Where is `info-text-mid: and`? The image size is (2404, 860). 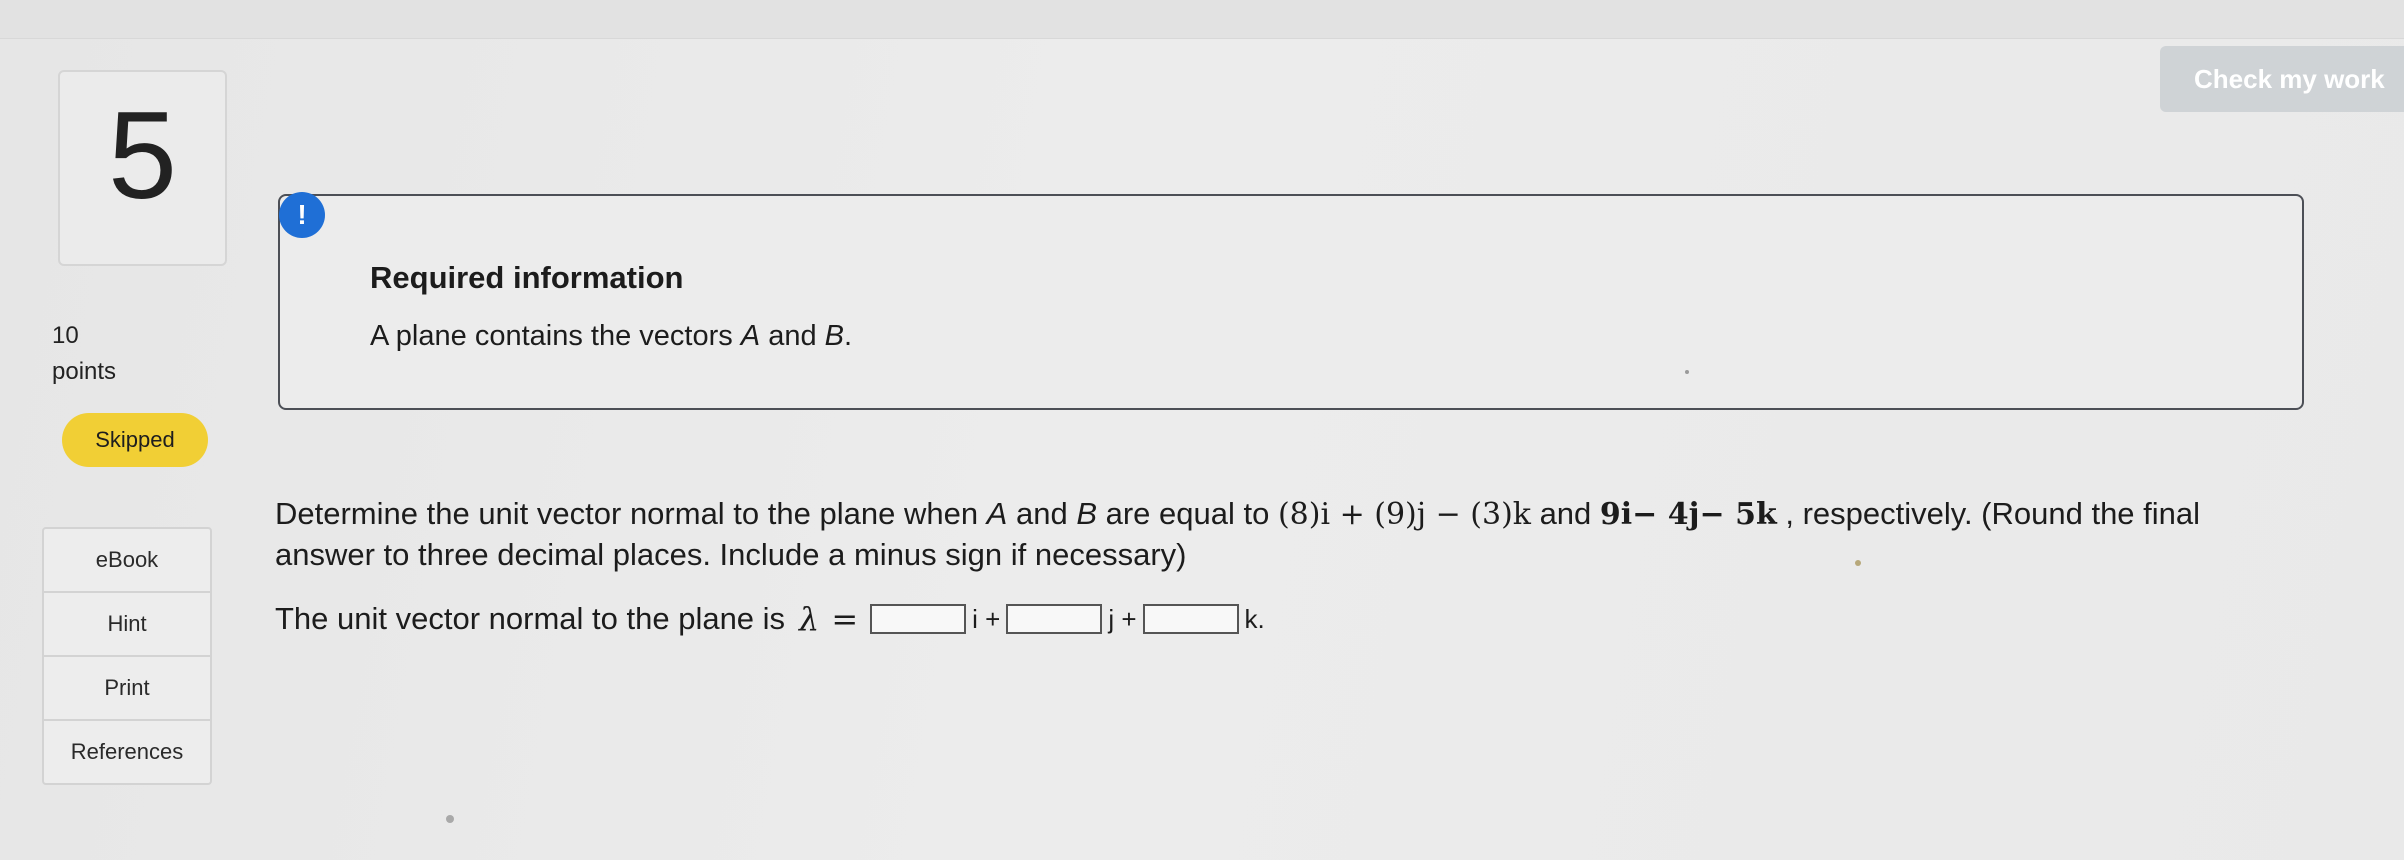 info-text-mid: and is located at coordinates (792, 336).